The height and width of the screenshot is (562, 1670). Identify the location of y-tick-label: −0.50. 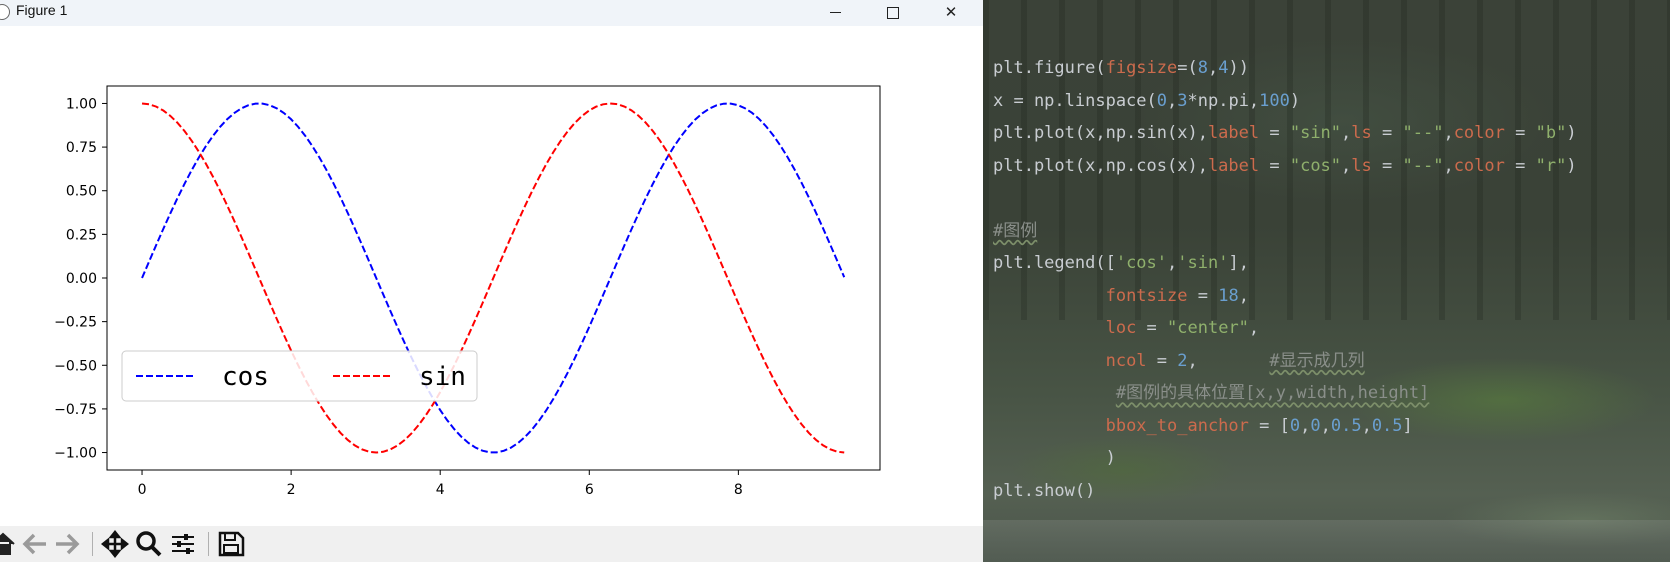
(75, 366).